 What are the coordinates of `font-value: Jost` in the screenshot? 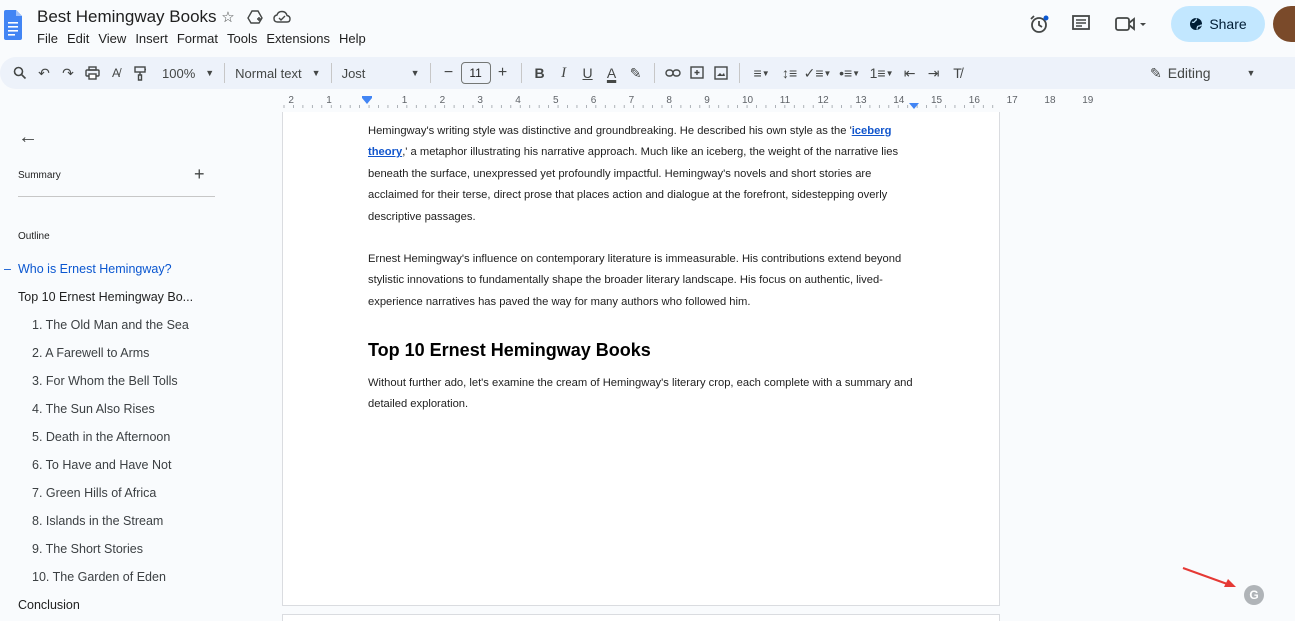 It's located at (353, 73).